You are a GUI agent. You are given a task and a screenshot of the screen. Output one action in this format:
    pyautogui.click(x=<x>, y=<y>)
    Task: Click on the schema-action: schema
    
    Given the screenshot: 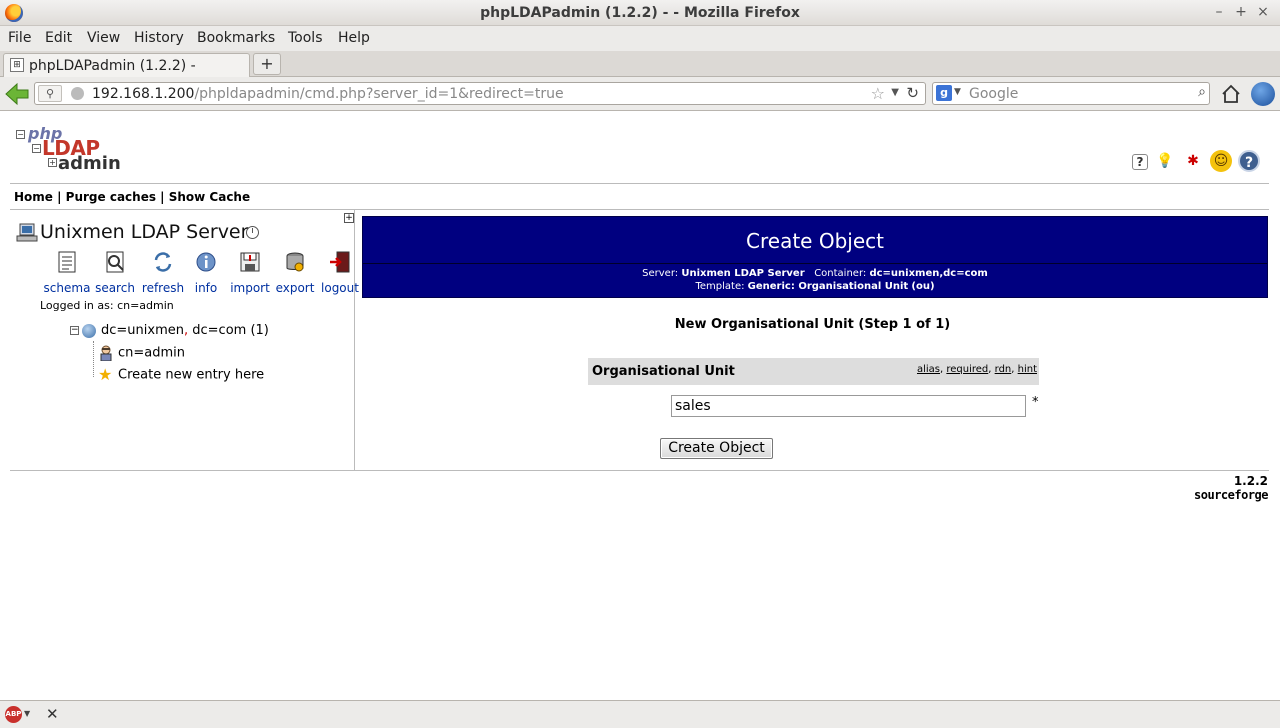 What is the action you would take?
    pyautogui.click(x=67, y=273)
    